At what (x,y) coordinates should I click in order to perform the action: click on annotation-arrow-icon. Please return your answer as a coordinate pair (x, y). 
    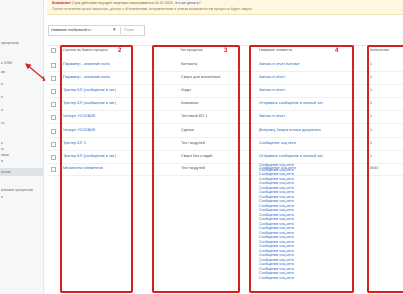
    Looking at the image, I should click on (35, 72).